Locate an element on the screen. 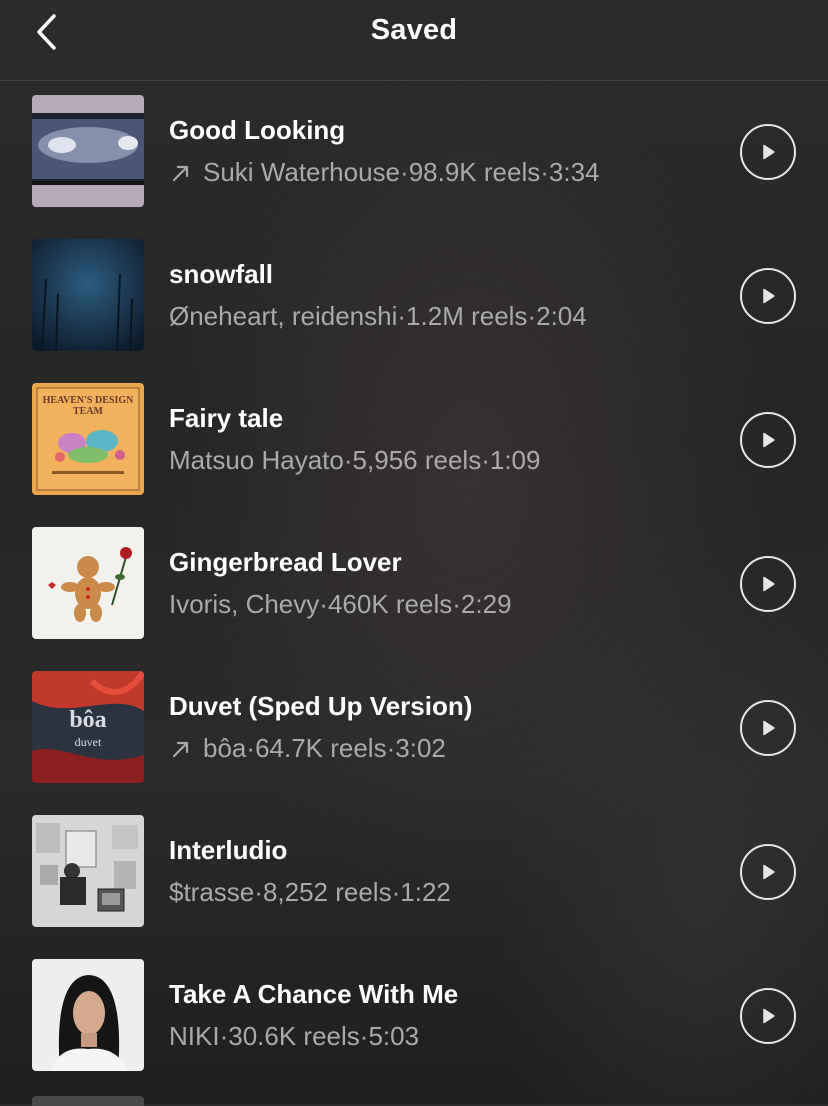 This screenshot has width=828, height=1106. song-meta: NIKI · 30.6K reels · 5:03 is located at coordinates (294, 1036).